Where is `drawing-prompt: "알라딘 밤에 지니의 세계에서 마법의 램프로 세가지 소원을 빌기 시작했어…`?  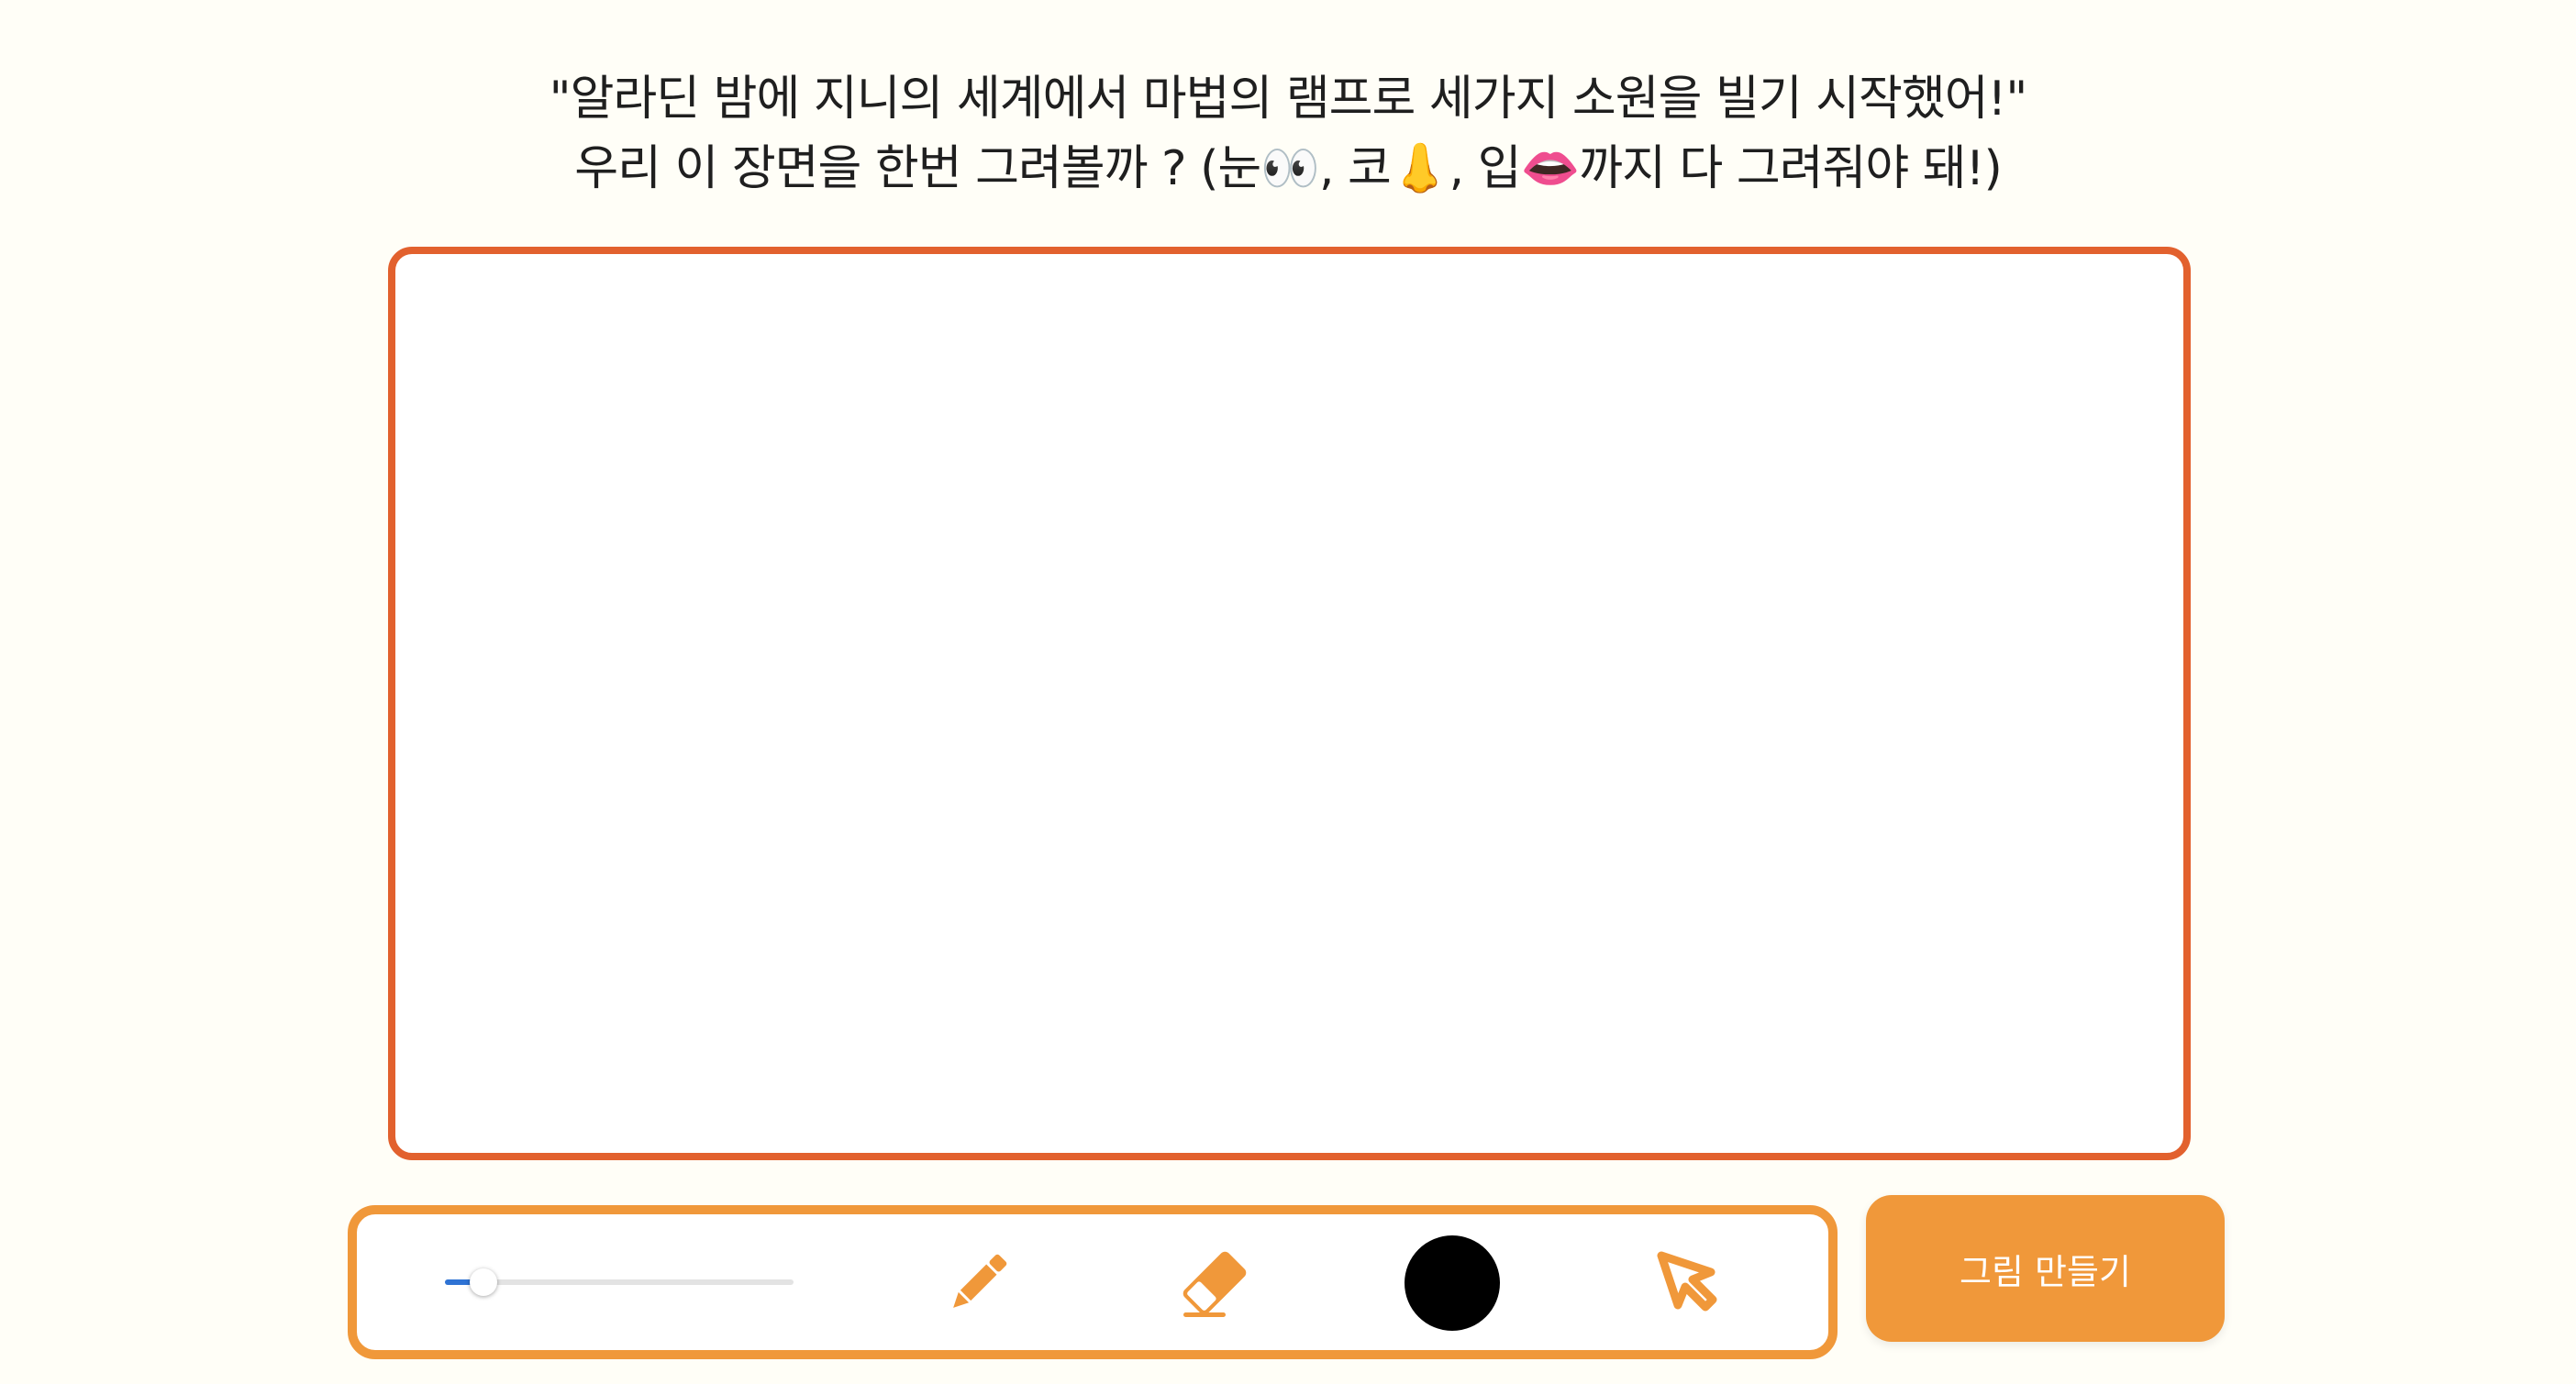
drawing-prompt: "알라딘 밤에 지니의 세계에서 마법의 램프로 세가지 소원을 빌기 시작했어… is located at coordinates (1288, 134).